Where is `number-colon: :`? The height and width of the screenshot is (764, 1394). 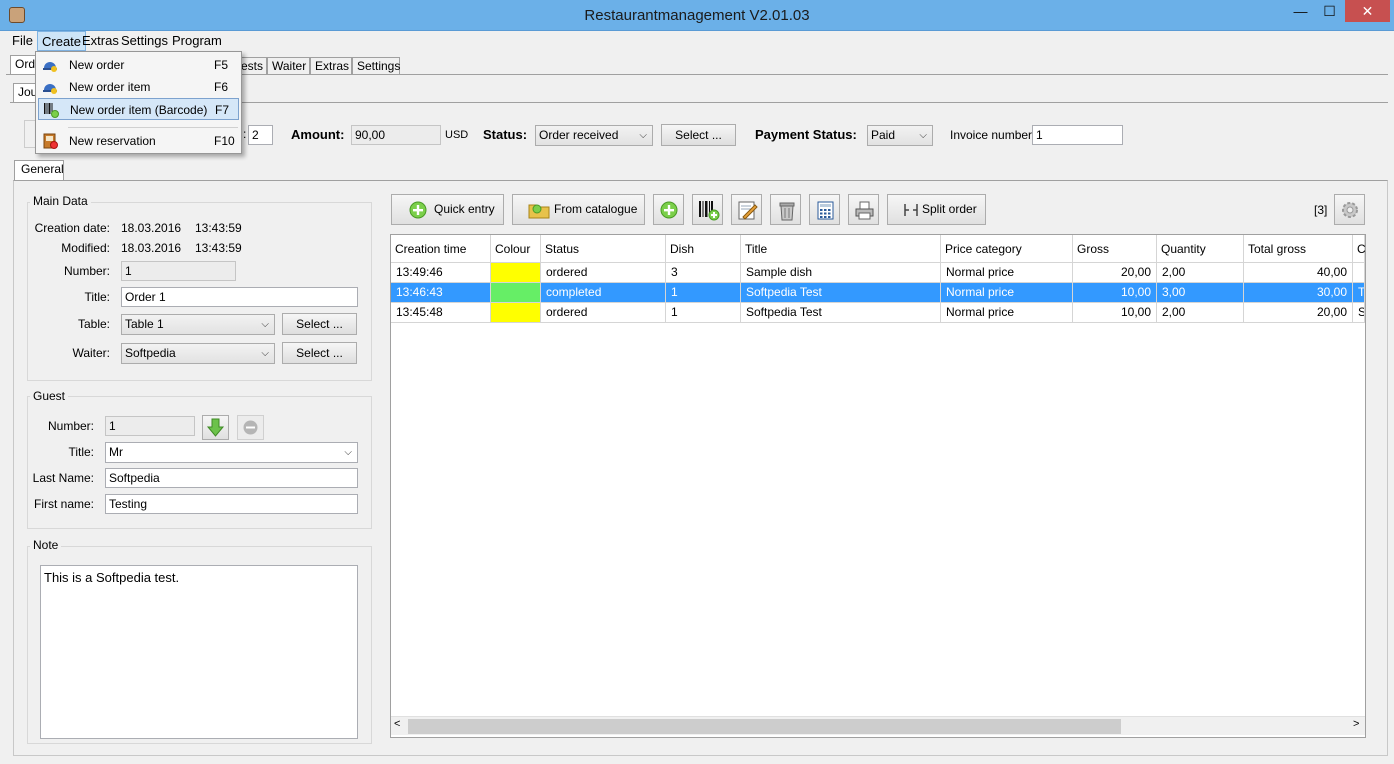
number-colon: : is located at coordinates (245, 134).